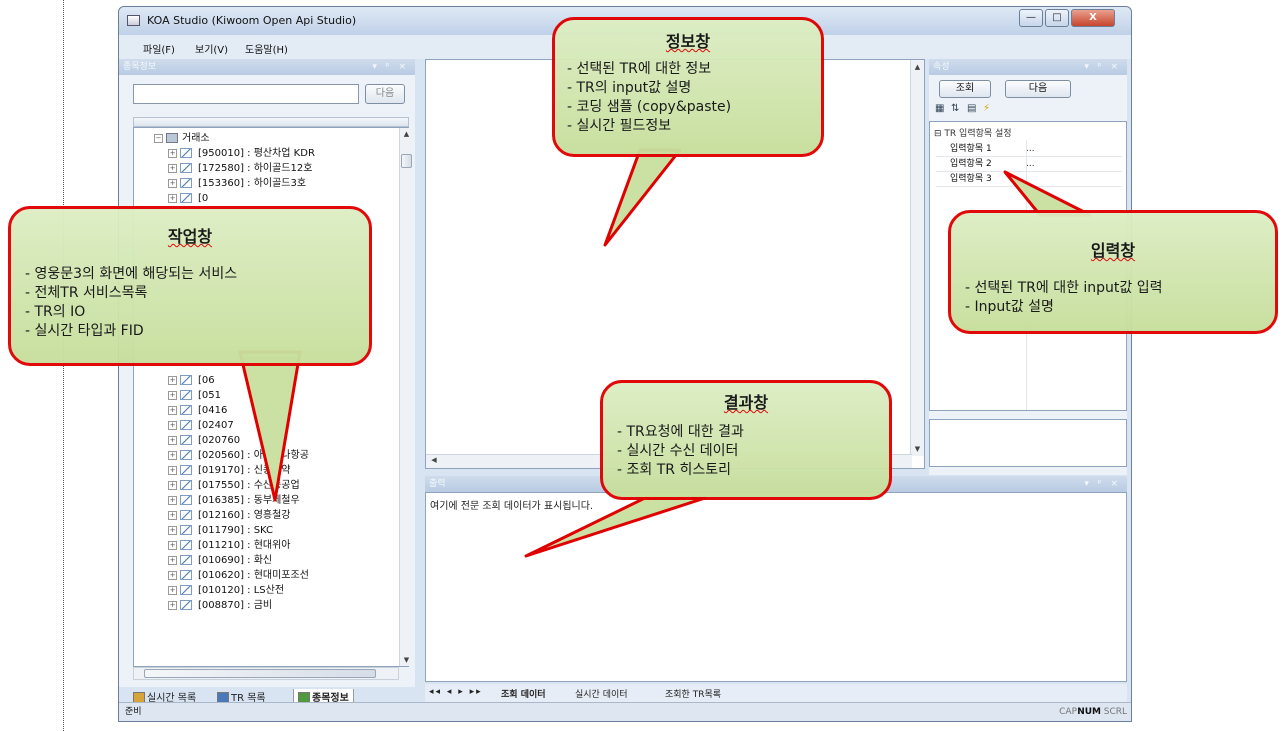 The width and height of the screenshot is (1287, 731). What do you see at coordinates (190, 236) in the screenshot?
I see `work-callout-title: 작업창` at bounding box center [190, 236].